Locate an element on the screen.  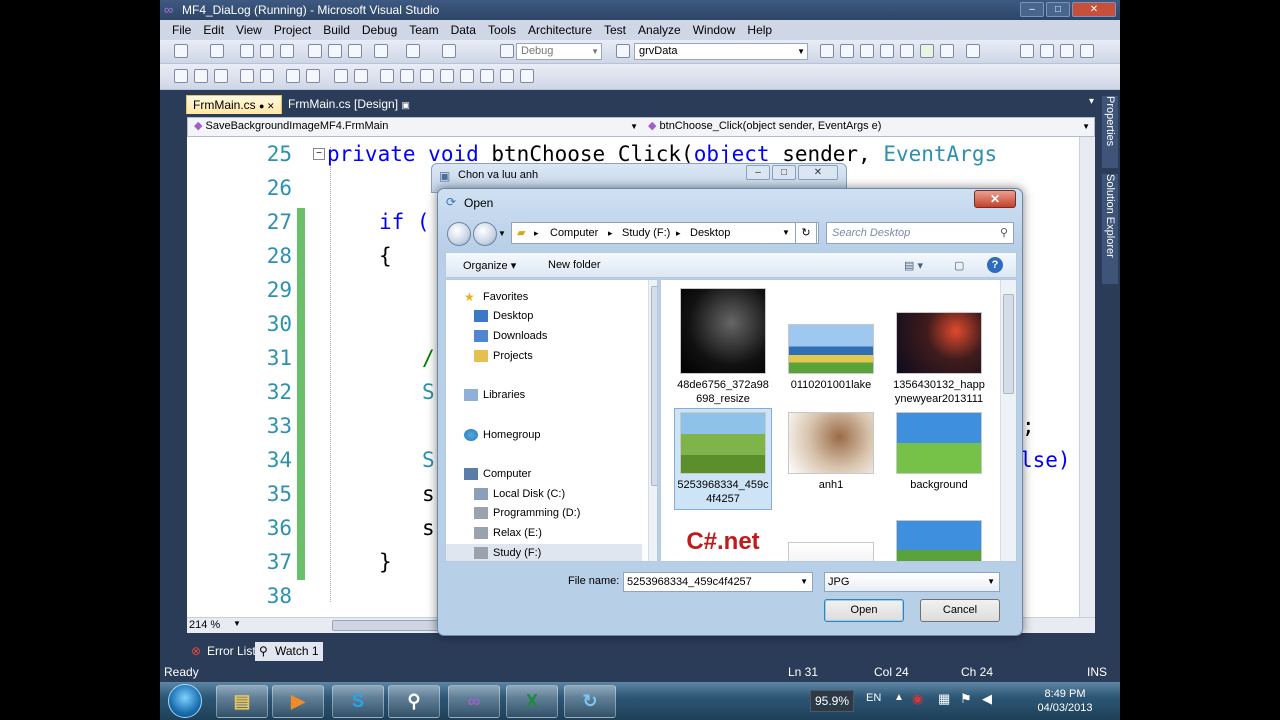
continue-icon is located at coordinates (1027, 51).